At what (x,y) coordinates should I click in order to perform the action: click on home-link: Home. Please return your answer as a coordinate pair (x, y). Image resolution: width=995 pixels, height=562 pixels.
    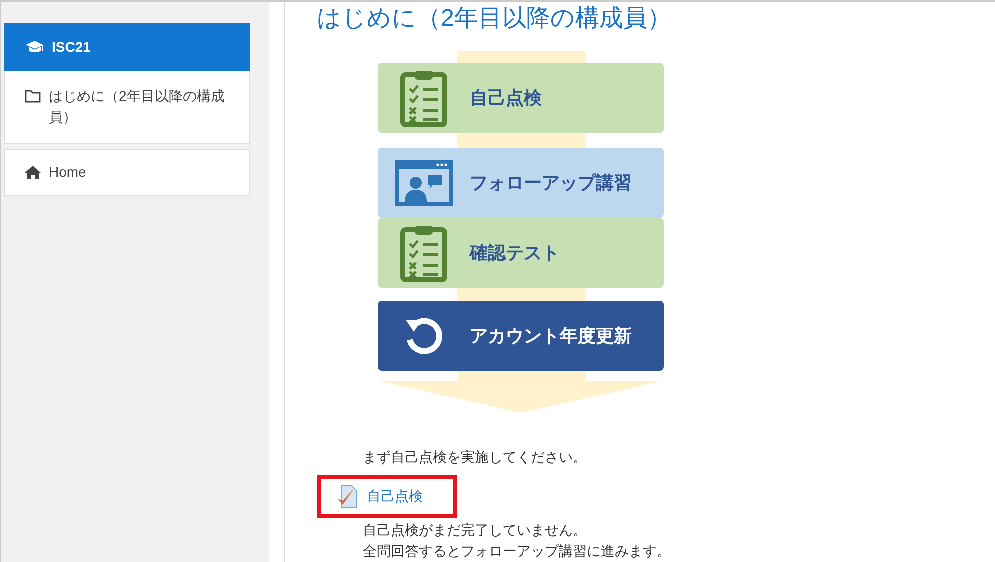
    Looking at the image, I should click on (127, 172).